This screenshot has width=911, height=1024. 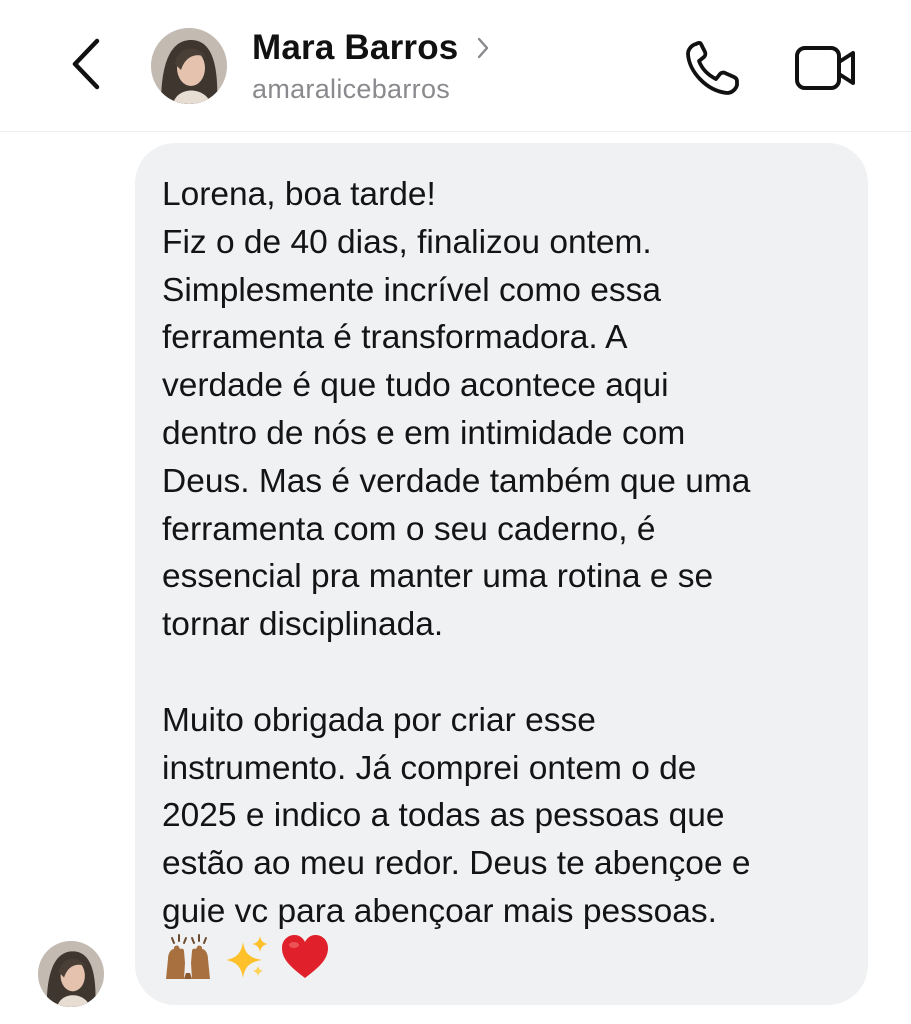 I want to click on video-camera-icon, so click(x=826, y=73).